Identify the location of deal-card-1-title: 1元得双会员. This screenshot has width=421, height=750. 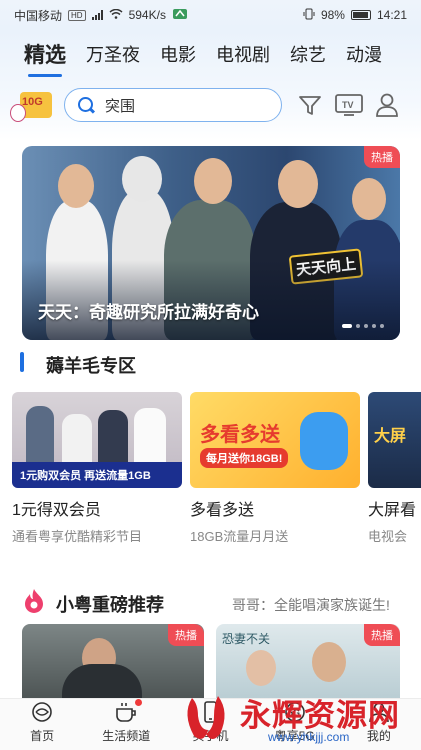
(56, 510).